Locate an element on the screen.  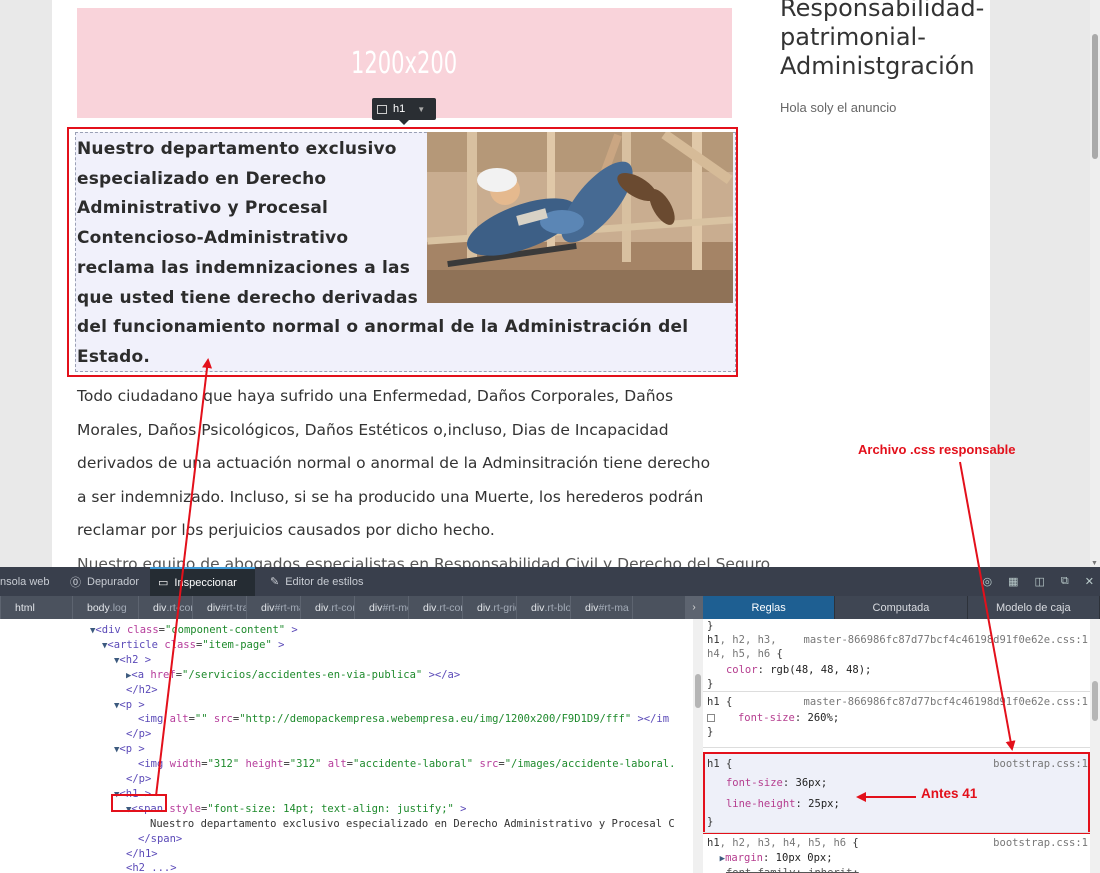
rule-line: ▶margin: 10px 0px; is located at coordinates (770, 858).